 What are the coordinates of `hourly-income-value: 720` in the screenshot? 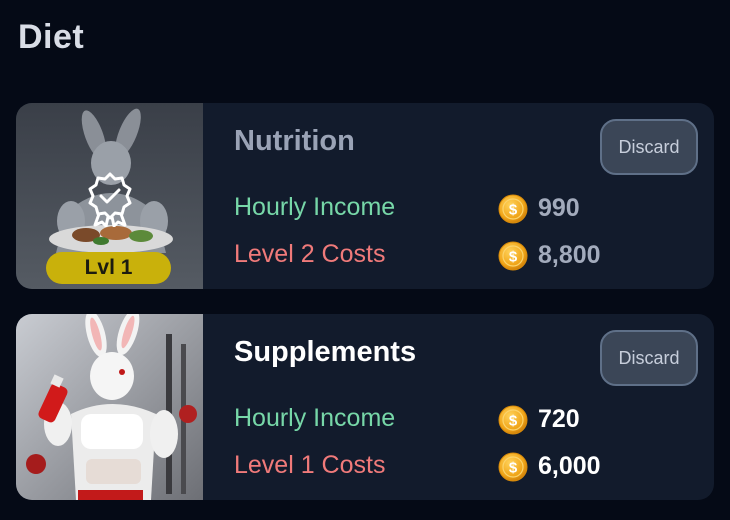 It's located at (559, 419).